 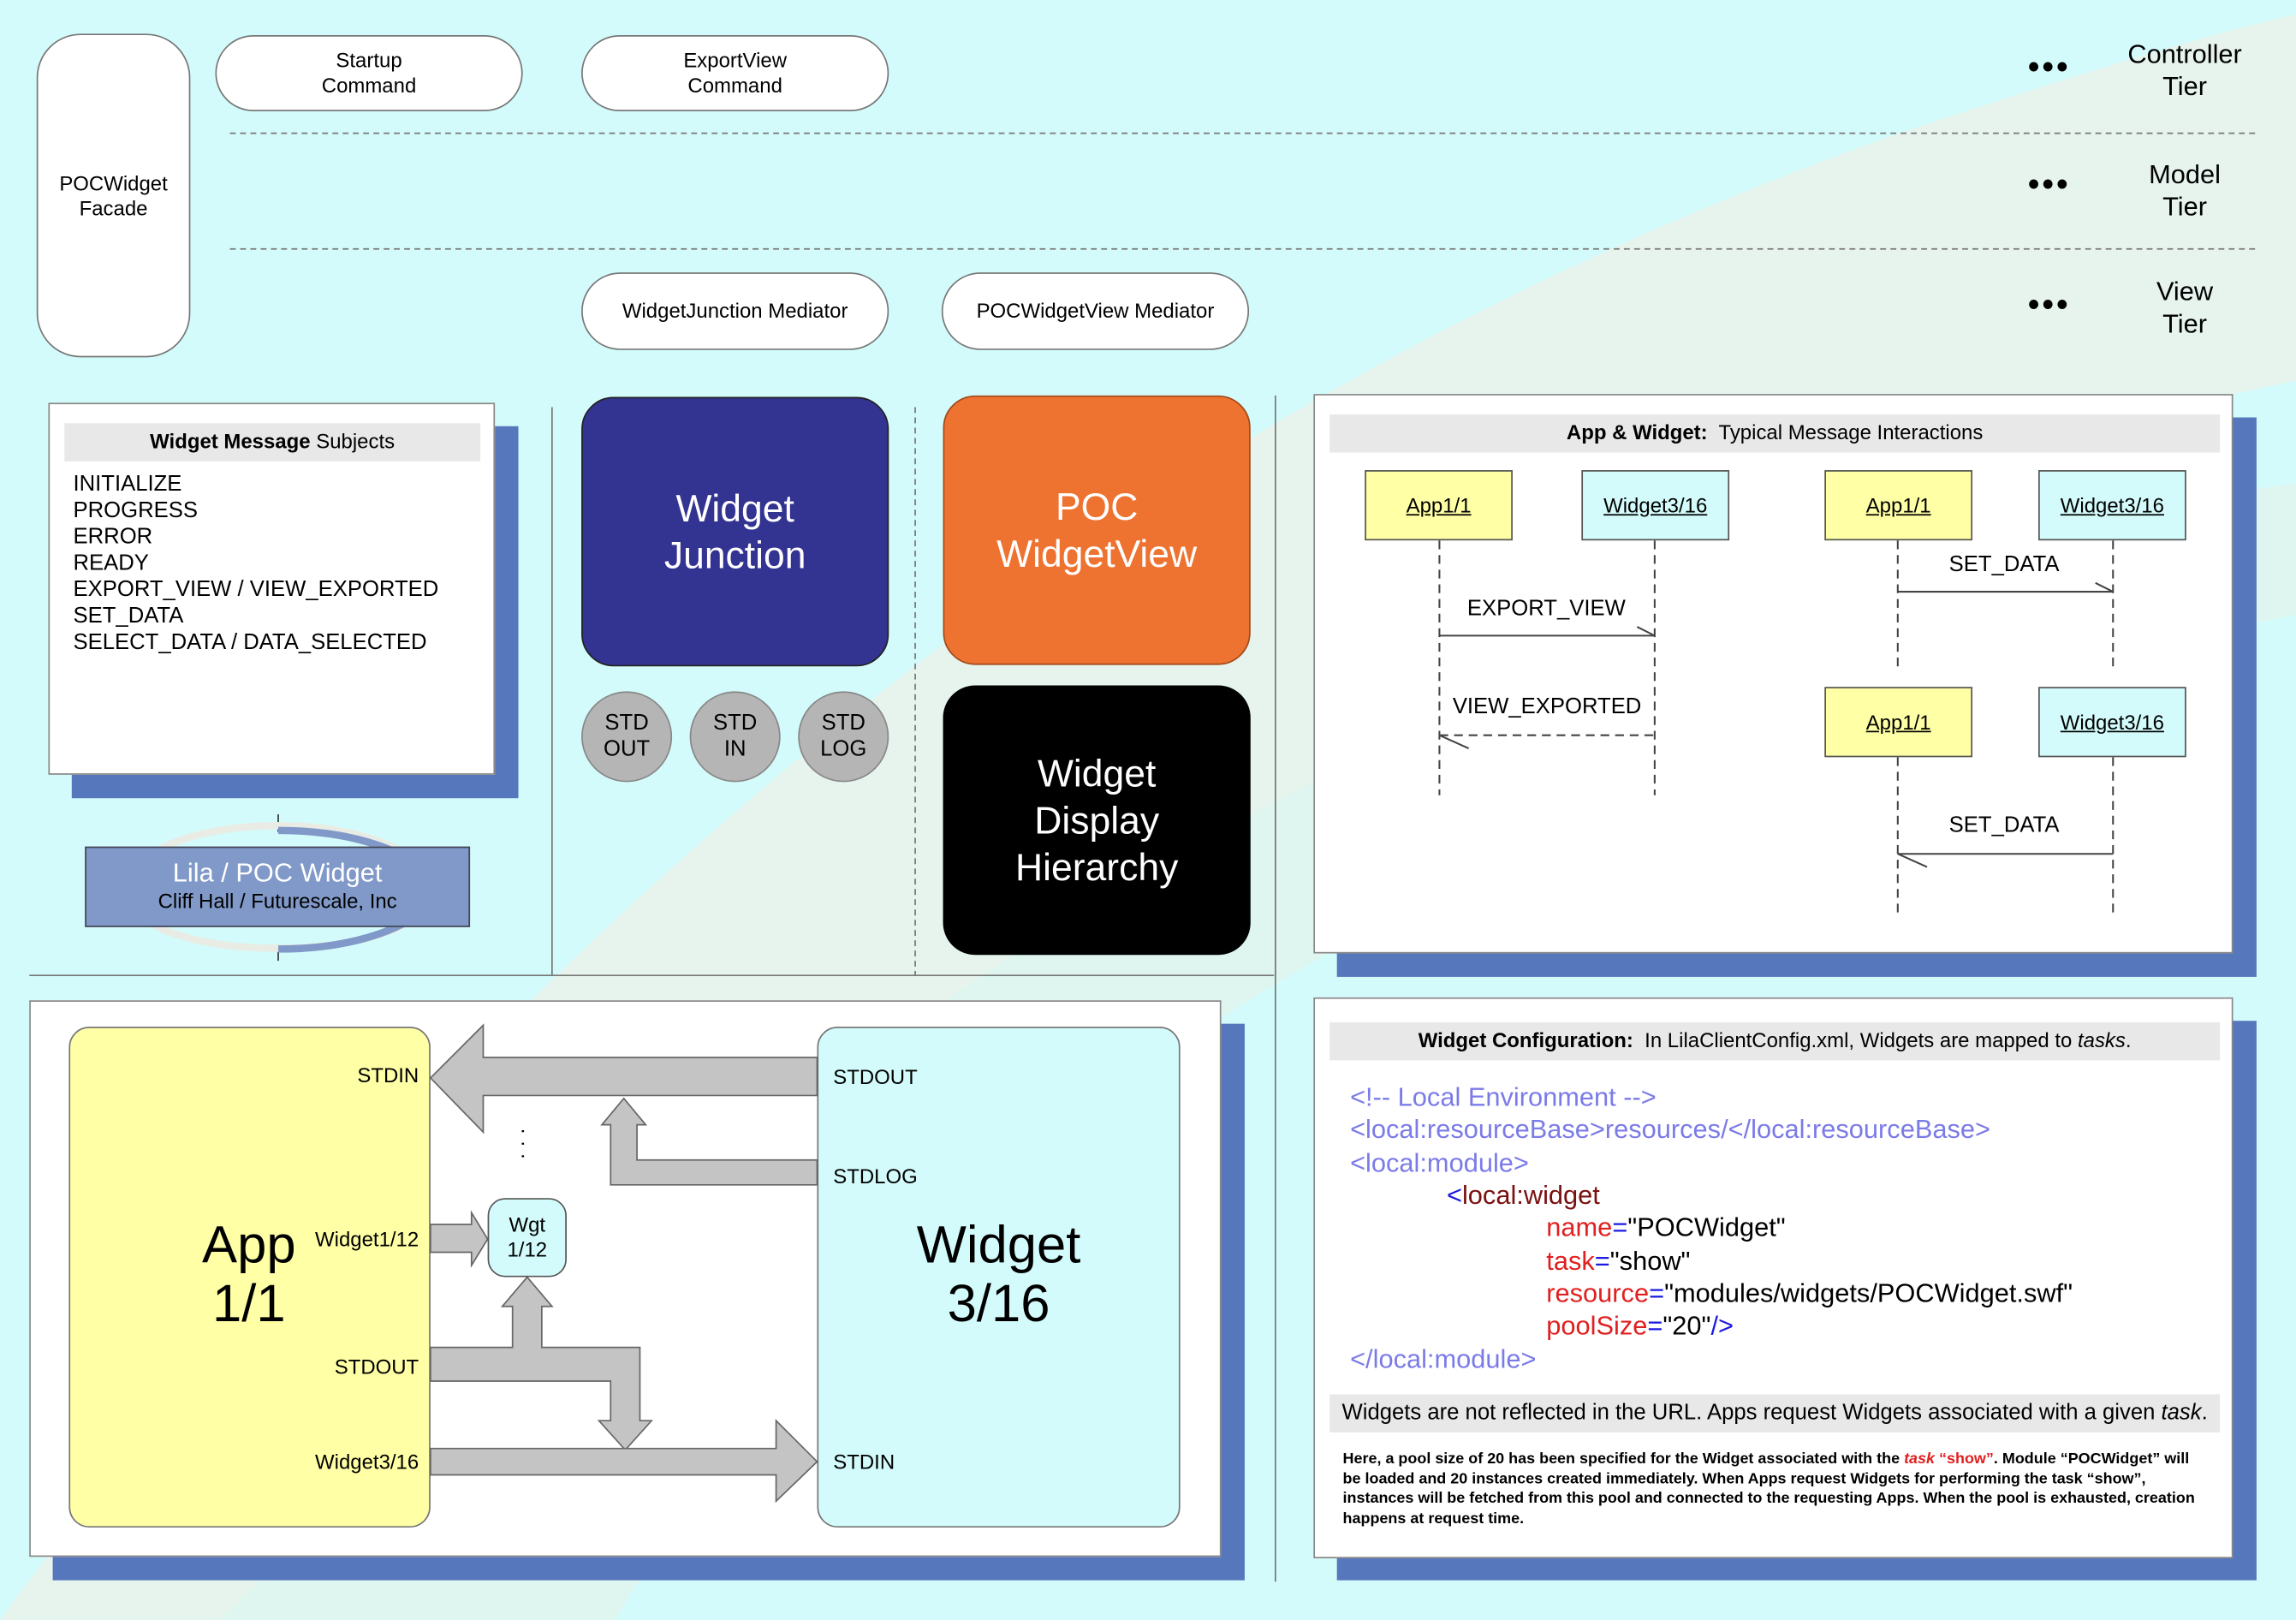 I want to click on close-self: />, so click(x=1722, y=1325).